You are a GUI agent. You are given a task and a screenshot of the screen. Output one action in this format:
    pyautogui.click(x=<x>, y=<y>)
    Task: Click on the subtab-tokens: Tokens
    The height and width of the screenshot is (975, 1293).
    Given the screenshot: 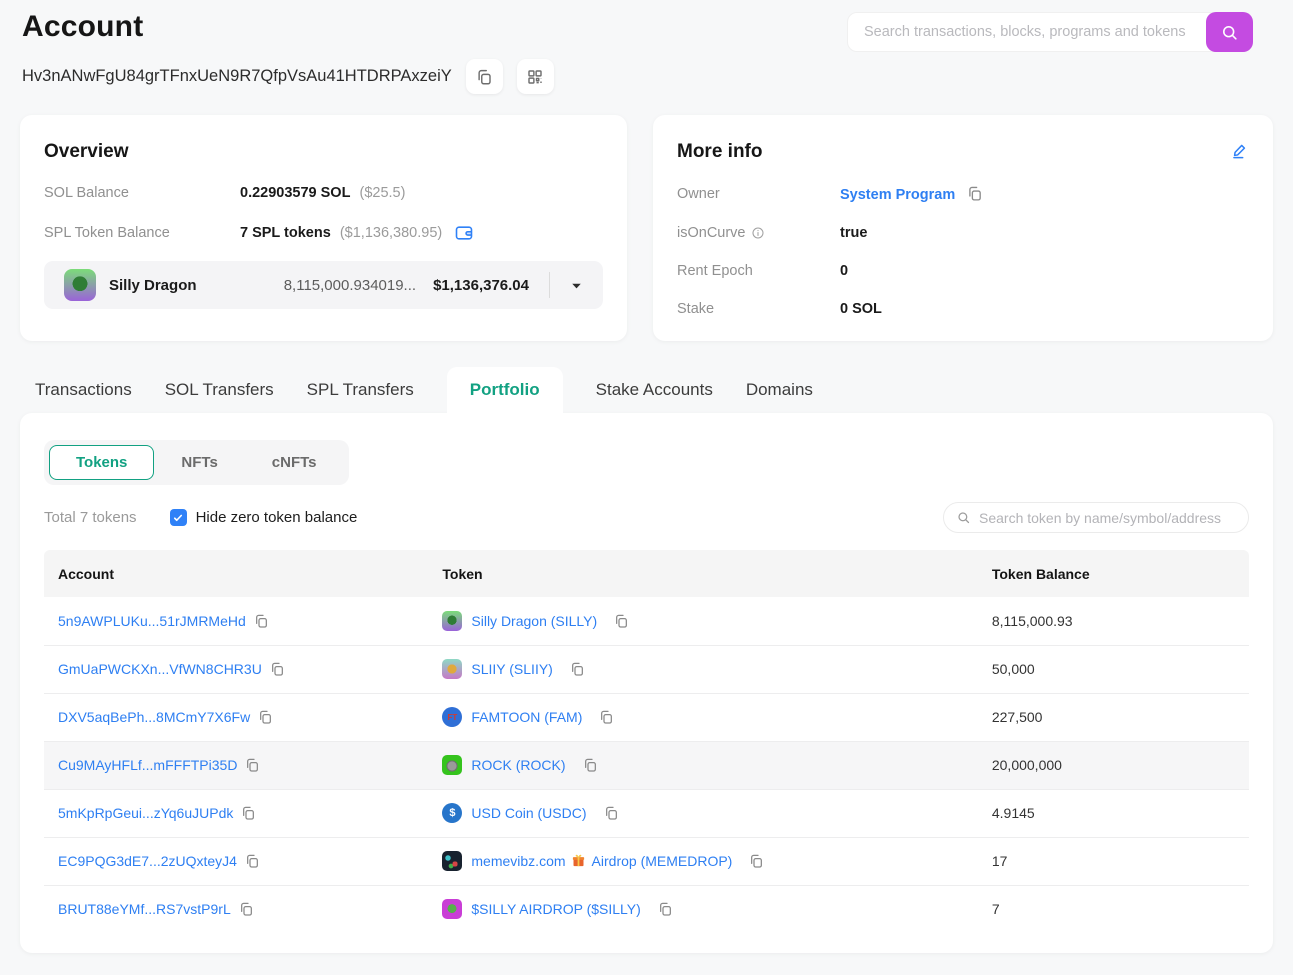 What is the action you would take?
    pyautogui.click(x=102, y=462)
    